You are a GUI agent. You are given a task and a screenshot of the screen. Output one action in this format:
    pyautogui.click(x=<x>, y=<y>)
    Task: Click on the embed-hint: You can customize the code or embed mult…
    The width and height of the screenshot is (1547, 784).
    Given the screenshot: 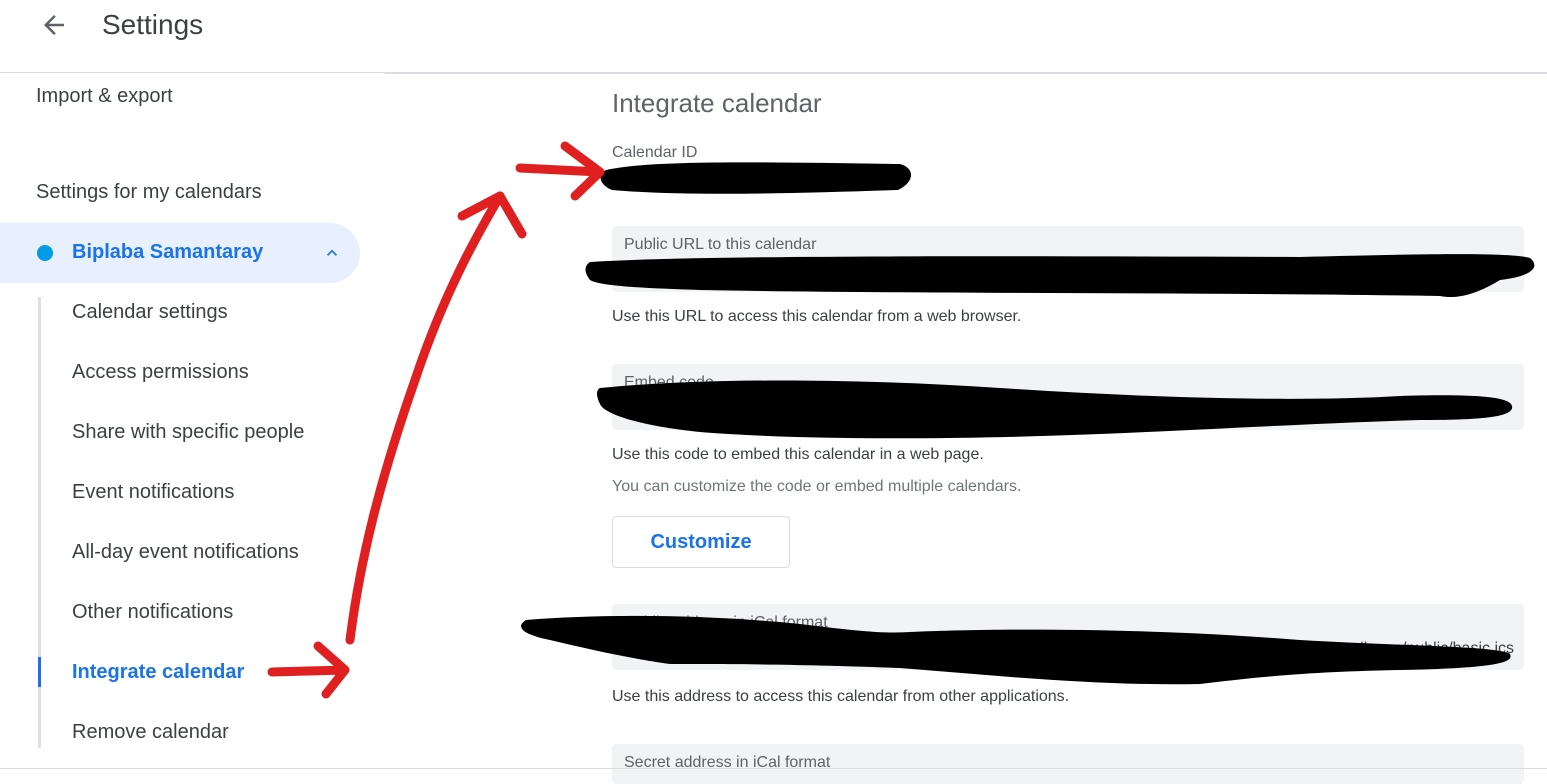 What is the action you would take?
    pyautogui.click(x=817, y=486)
    